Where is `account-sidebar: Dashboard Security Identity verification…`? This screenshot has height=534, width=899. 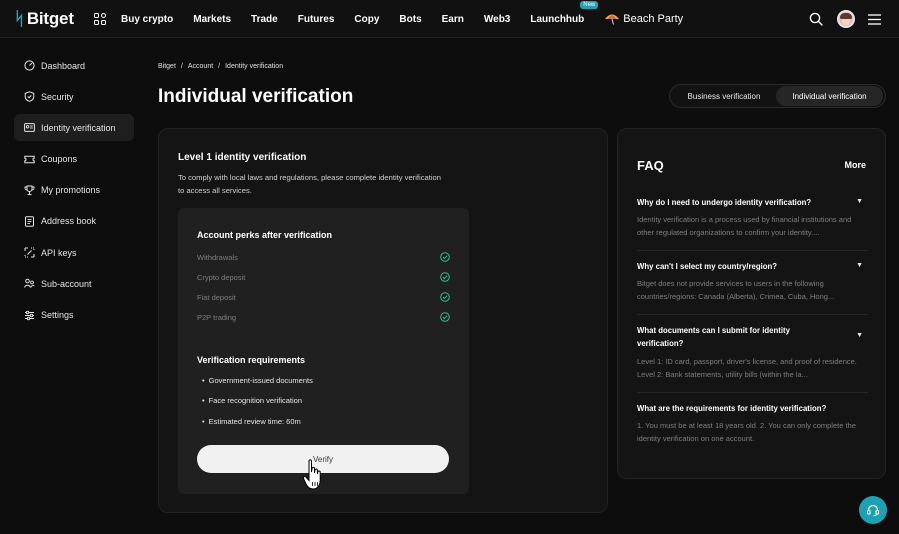 account-sidebar: Dashboard Security Identity verification… is located at coordinates (74, 192).